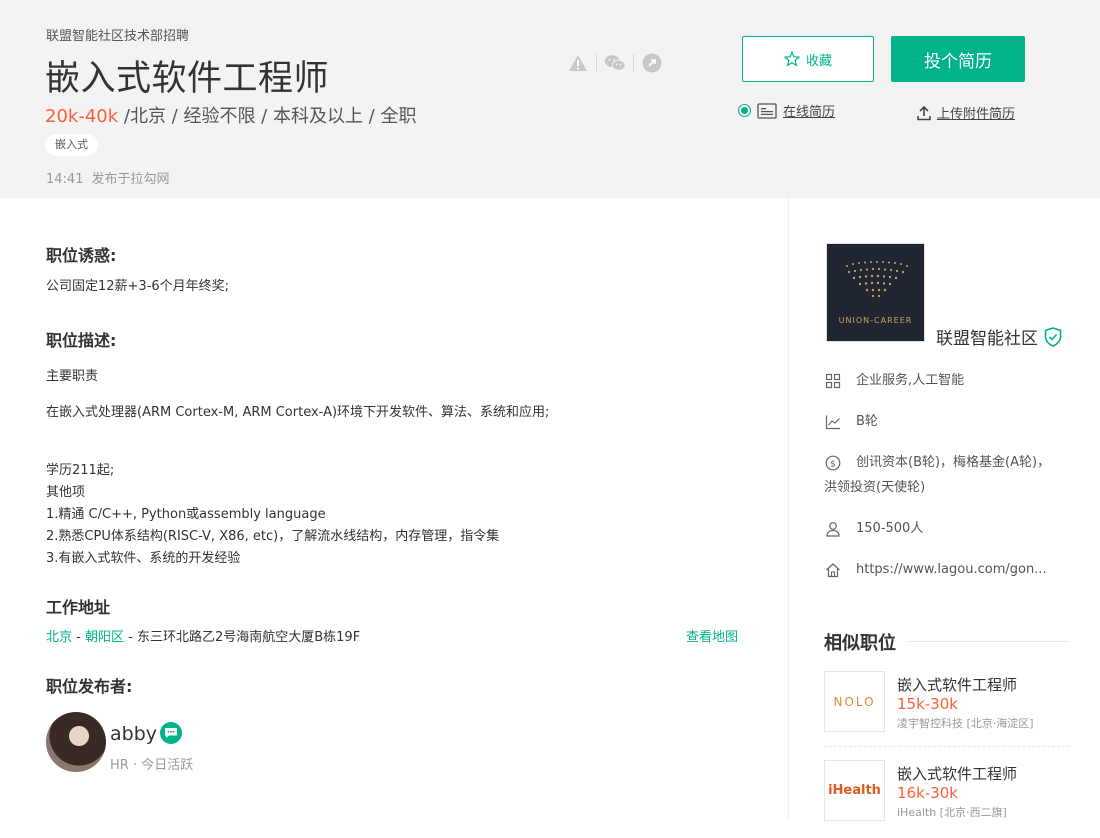  Describe the element at coordinates (152, 765) in the screenshot. I see `hr-status: HR · 今日活跃` at that location.